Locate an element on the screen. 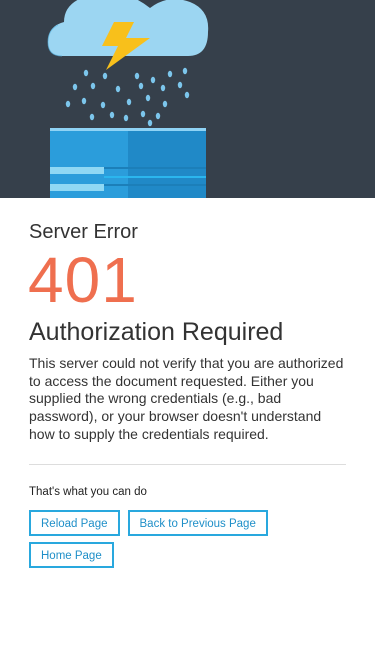 The width and height of the screenshot is (375, 667). home-page-button: Home Page is located at coordinates (71, 554).